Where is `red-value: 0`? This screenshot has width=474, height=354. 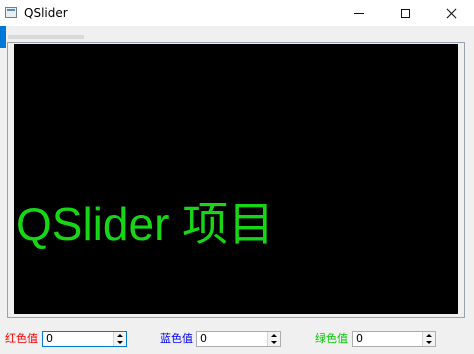 red-value: 0 is located at coordinates (49, 338).